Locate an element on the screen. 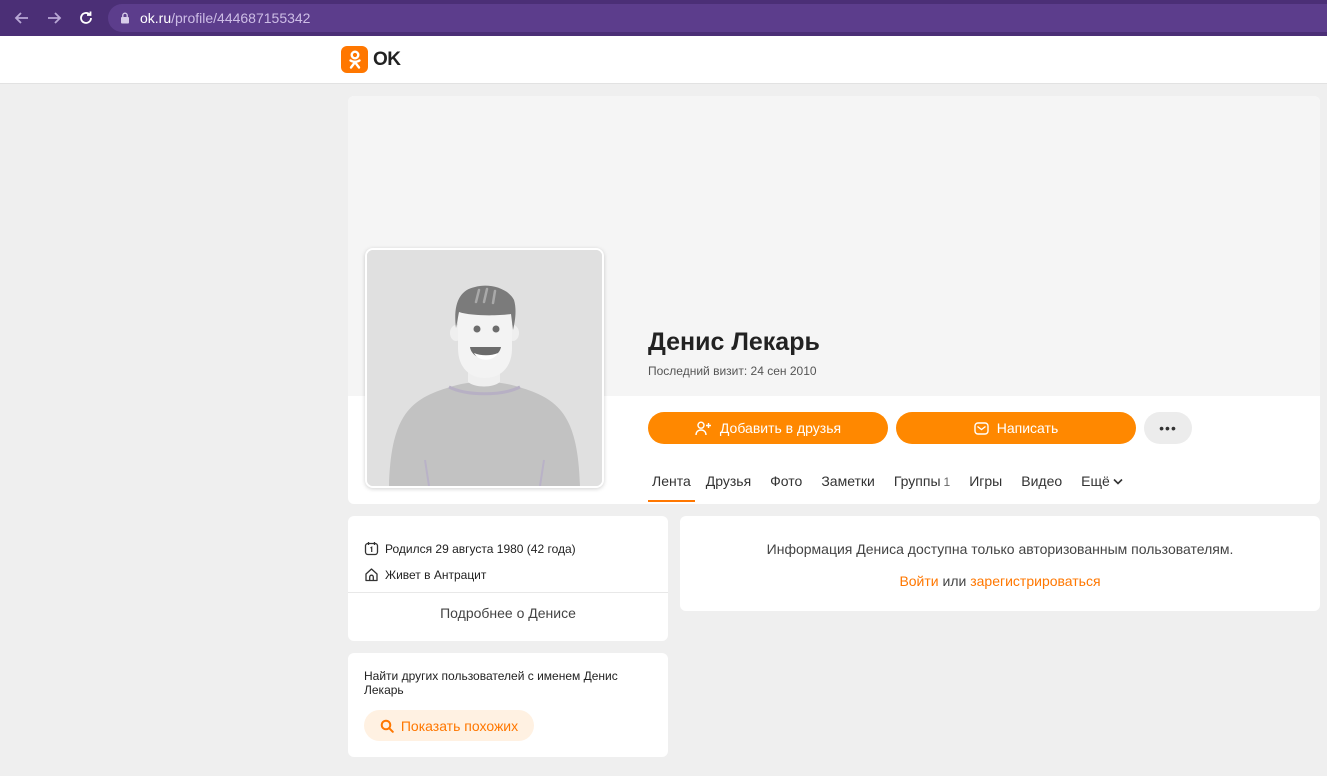 This screenshot has height=776, width=1327. divider is located at coordinates (508, 592).